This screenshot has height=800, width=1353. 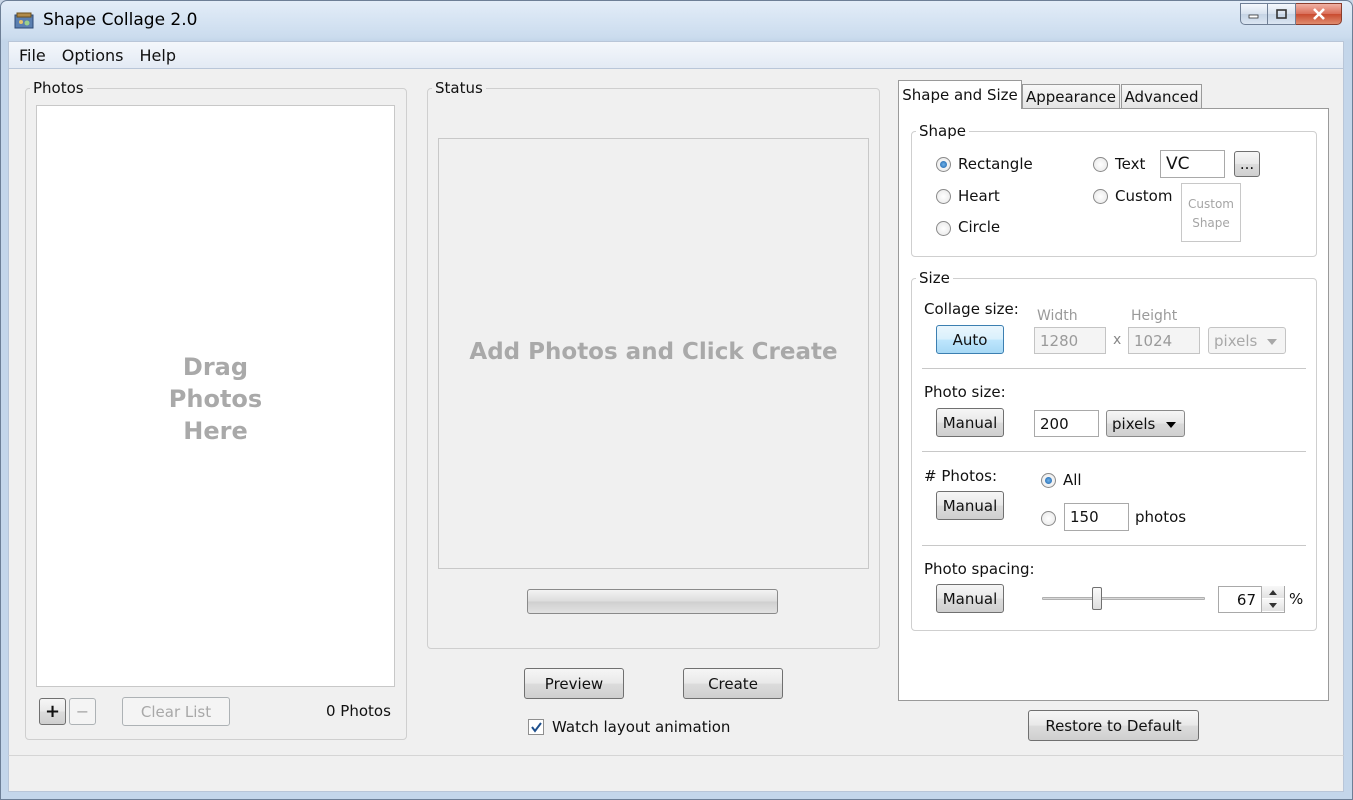 I want to click on radio-custom, so click(x=1100, y=196).